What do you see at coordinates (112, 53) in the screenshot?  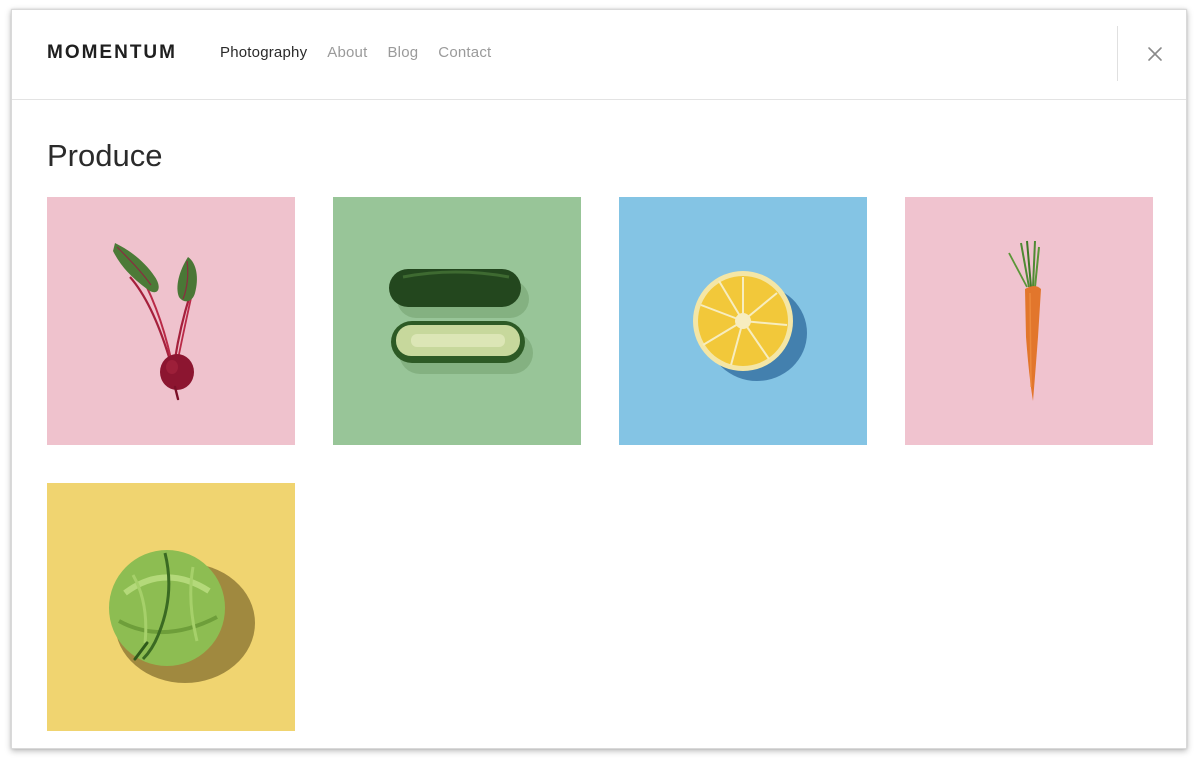 I see `site-logo: MOMENTUM` at bounding box center [112, 53].